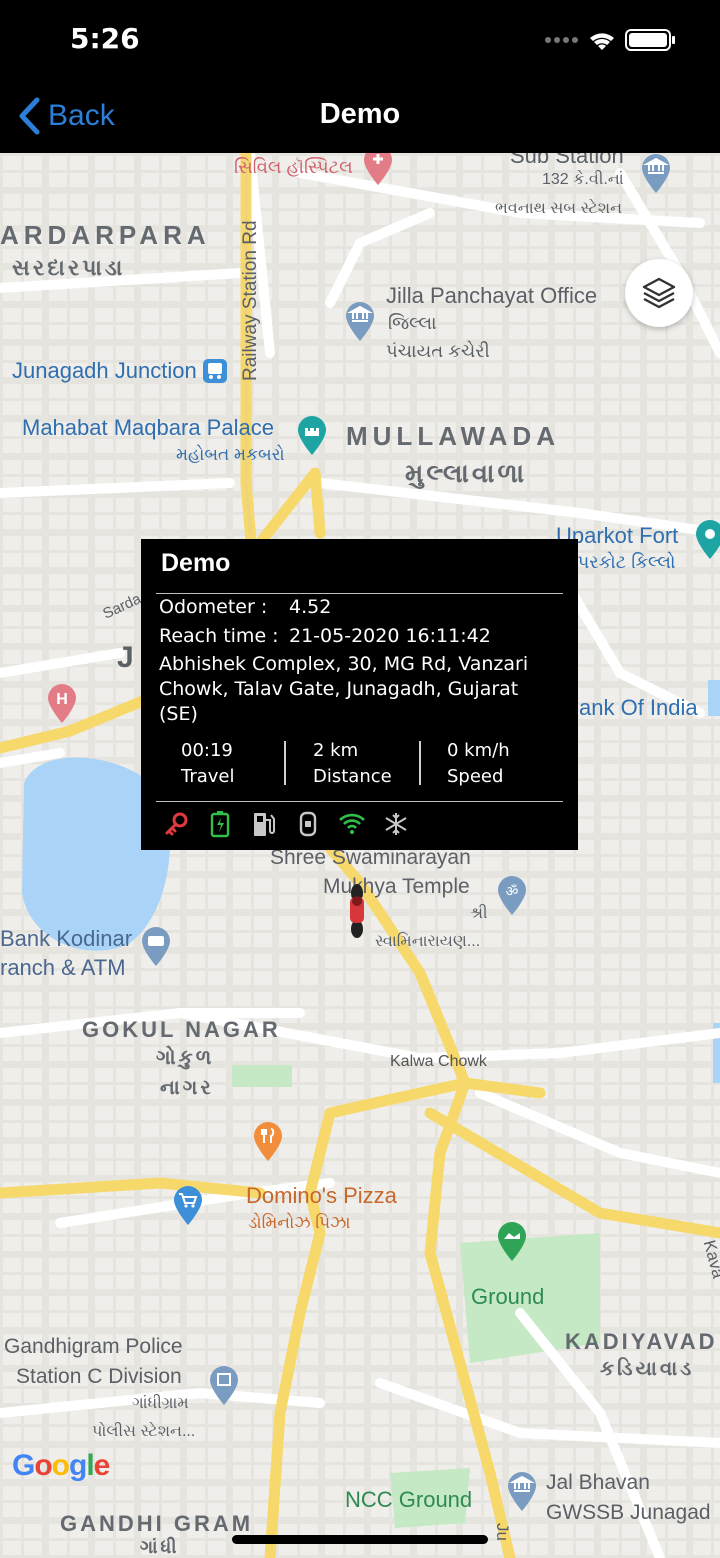 The width and height of the screenshot is (720, 1558). Describe the element at coordinates (438, 1061) in the screenshot. I see `map-label-kalwa-chowk: Kalwa Chowk` at that location.